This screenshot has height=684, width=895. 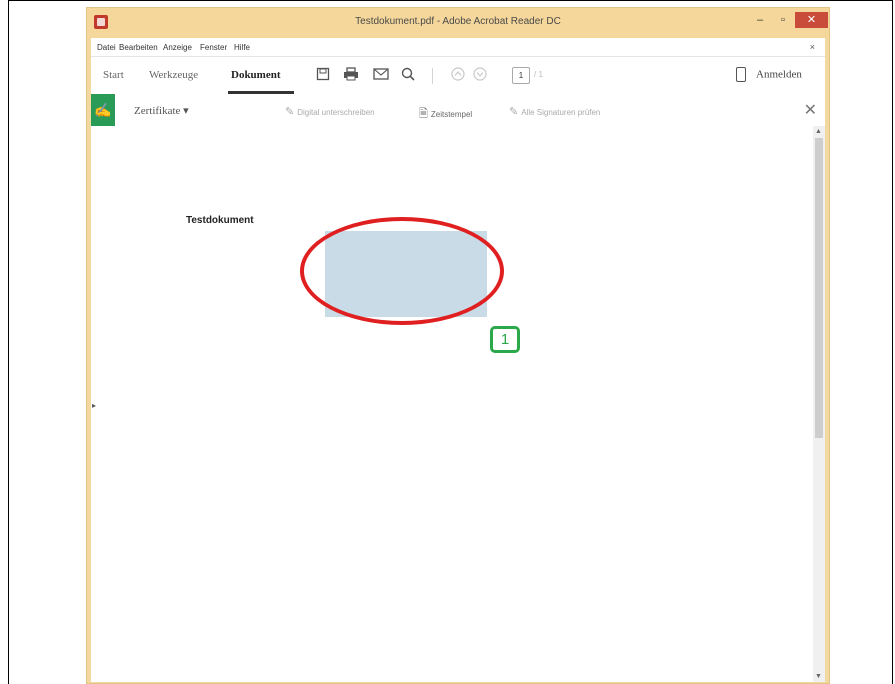 I want to click on page-down-icon, so click(x=480, y=75).